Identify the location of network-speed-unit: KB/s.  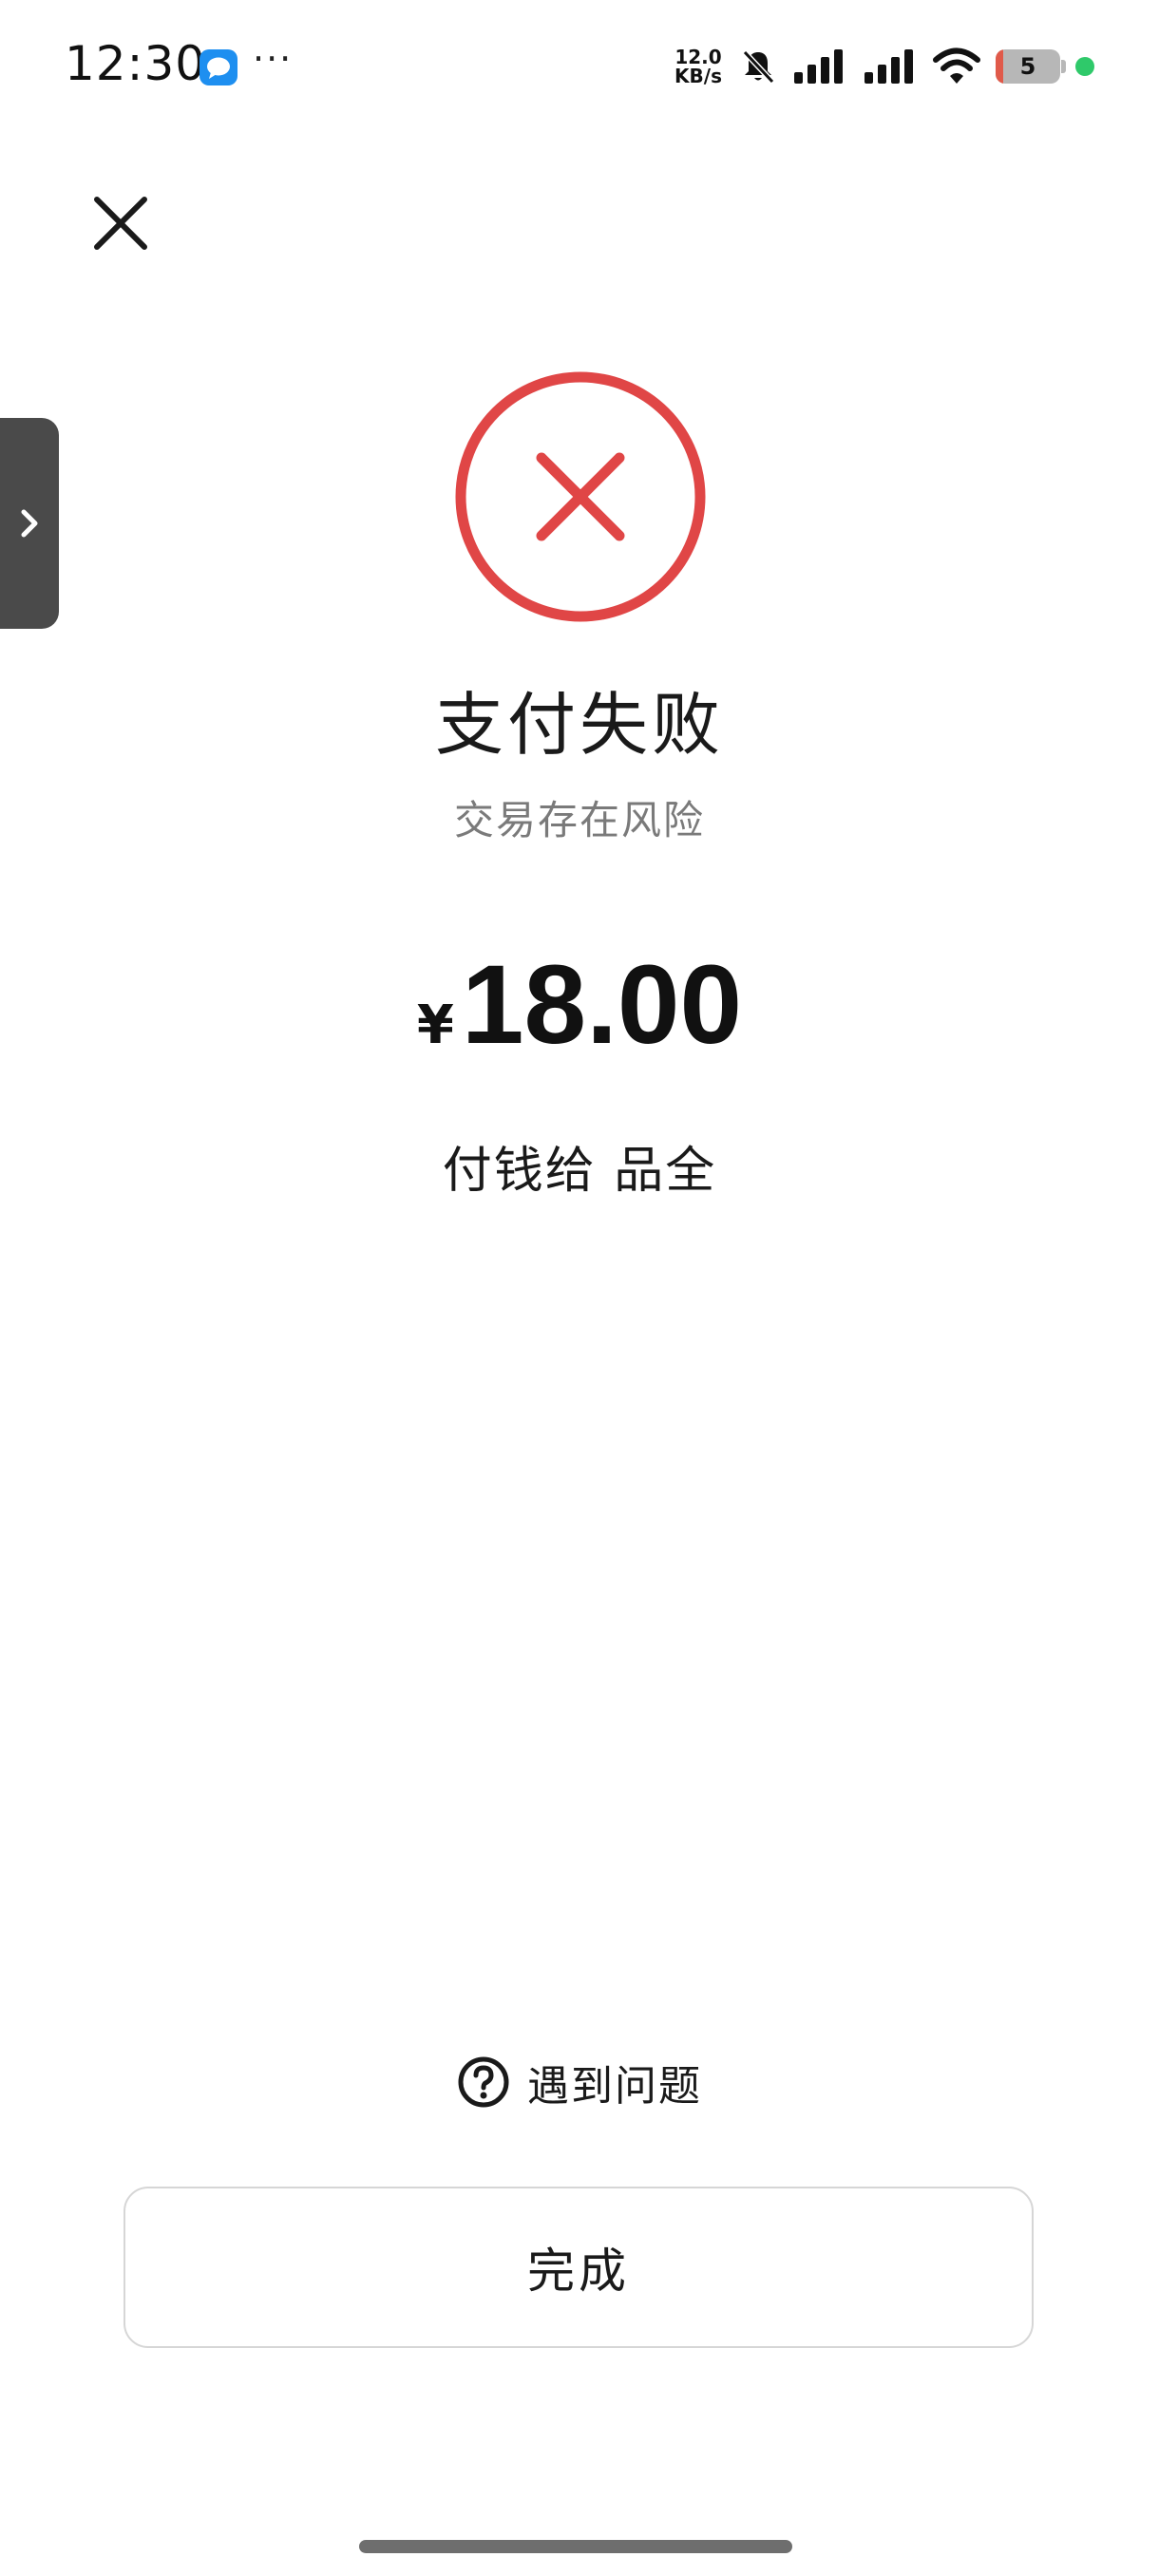
(698, 76).